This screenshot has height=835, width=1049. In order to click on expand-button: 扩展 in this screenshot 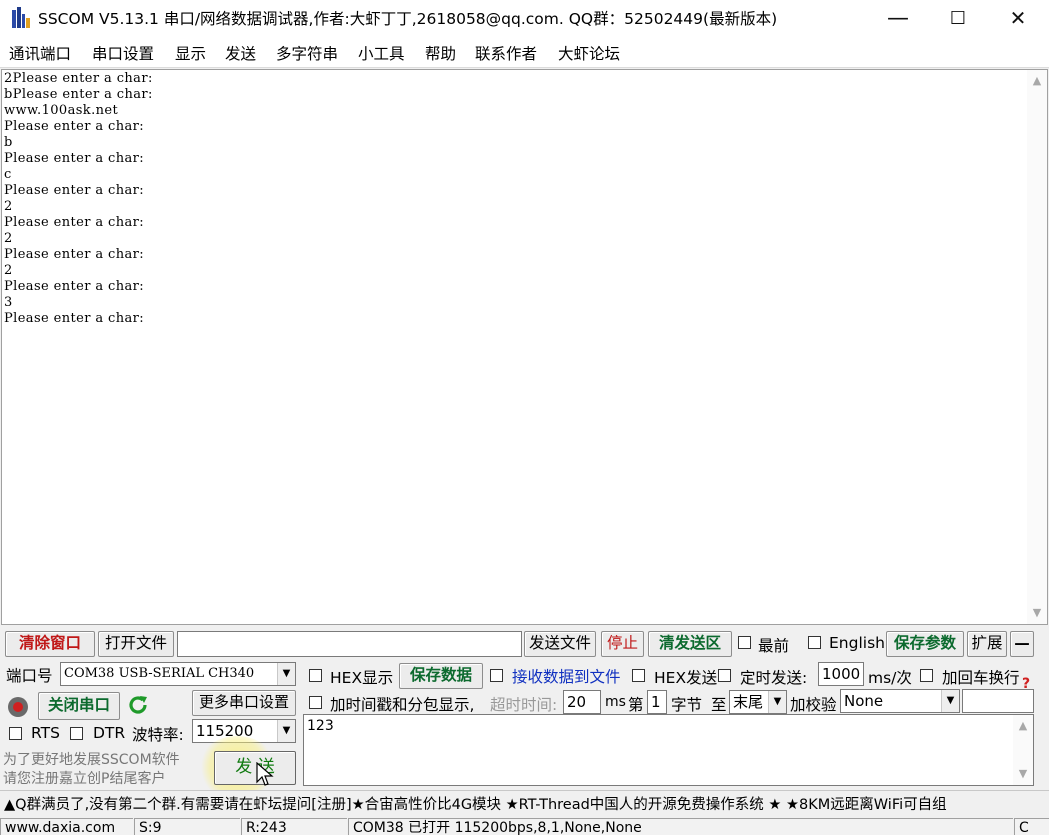, I will do `click(987, 644)`.